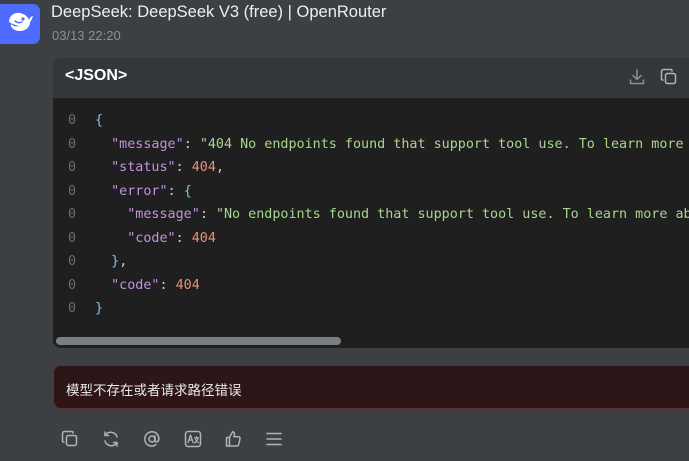 The image size is (689, 461). I want to click on deepseek-whale-icon, so click(20, 24).